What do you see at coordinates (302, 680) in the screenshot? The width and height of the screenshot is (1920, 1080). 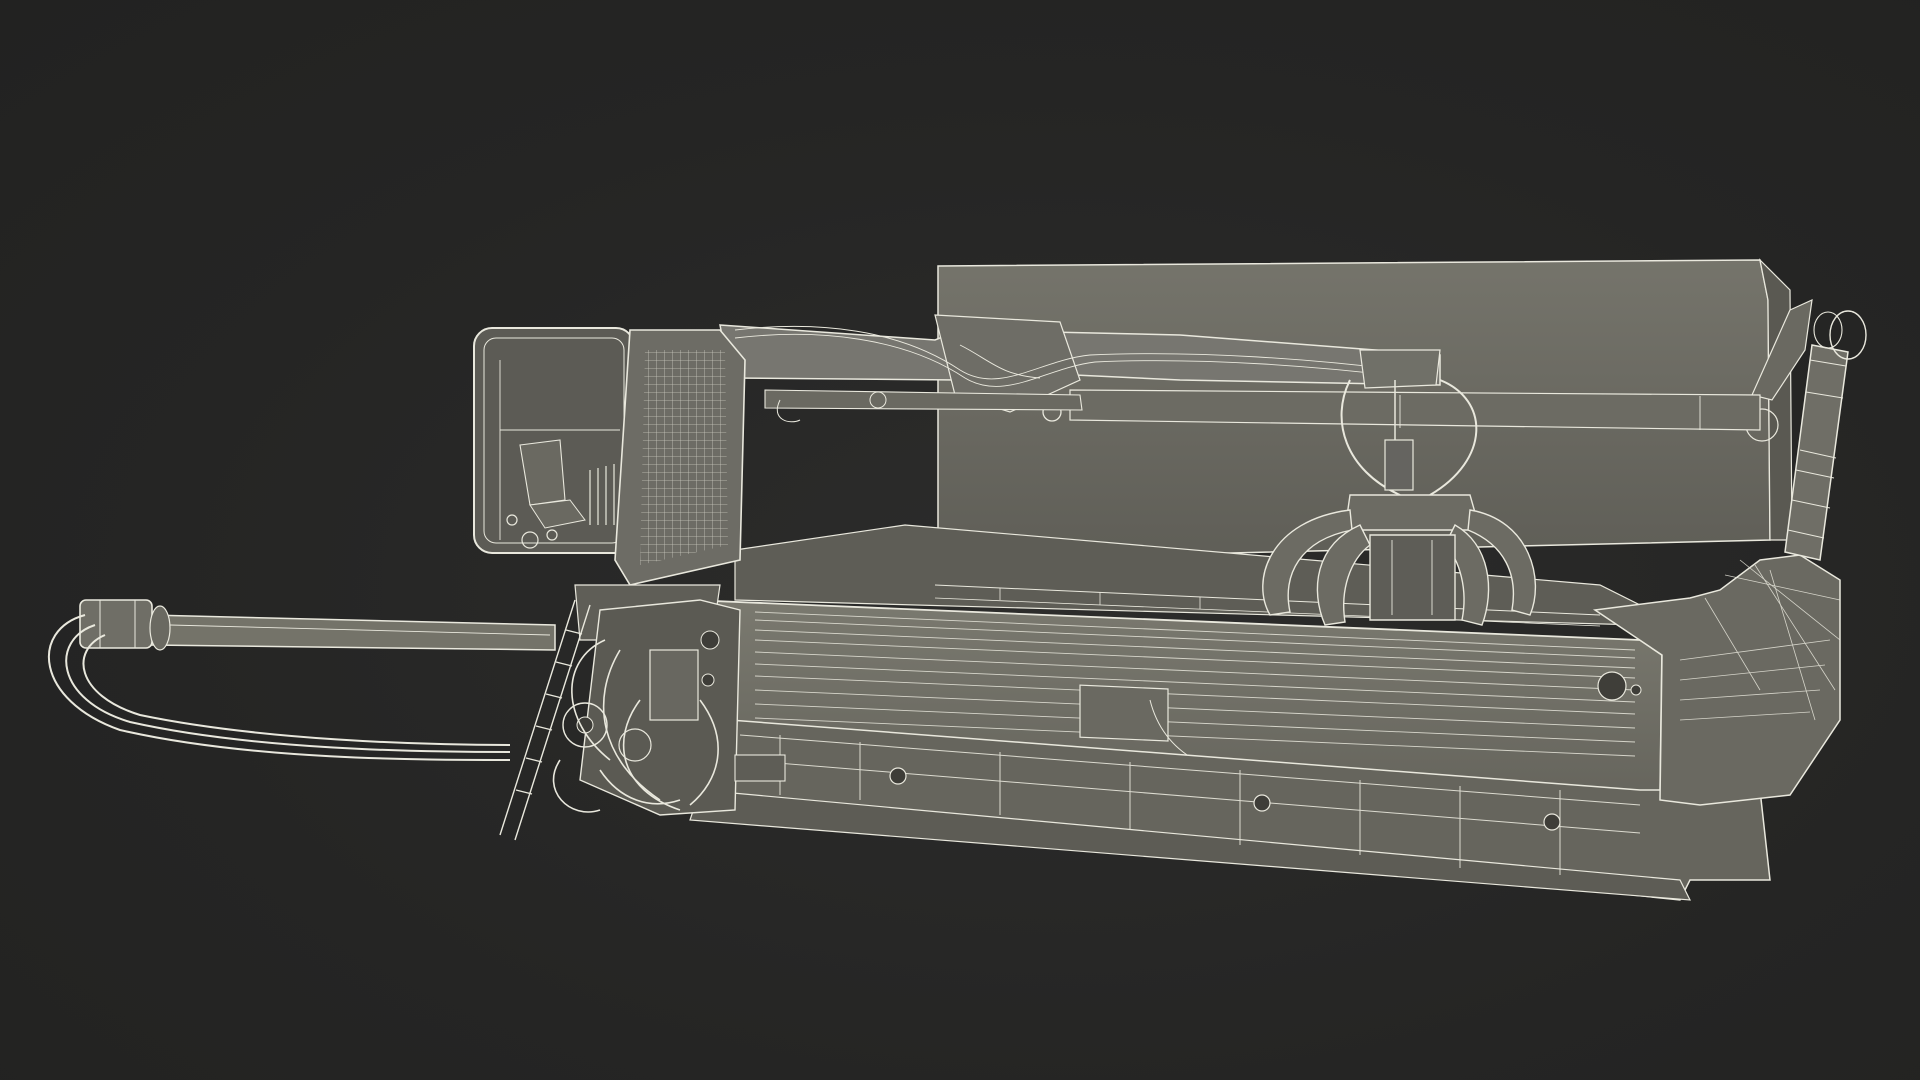 I see `main-ram-cylinder` at bounding box center [302, 680].